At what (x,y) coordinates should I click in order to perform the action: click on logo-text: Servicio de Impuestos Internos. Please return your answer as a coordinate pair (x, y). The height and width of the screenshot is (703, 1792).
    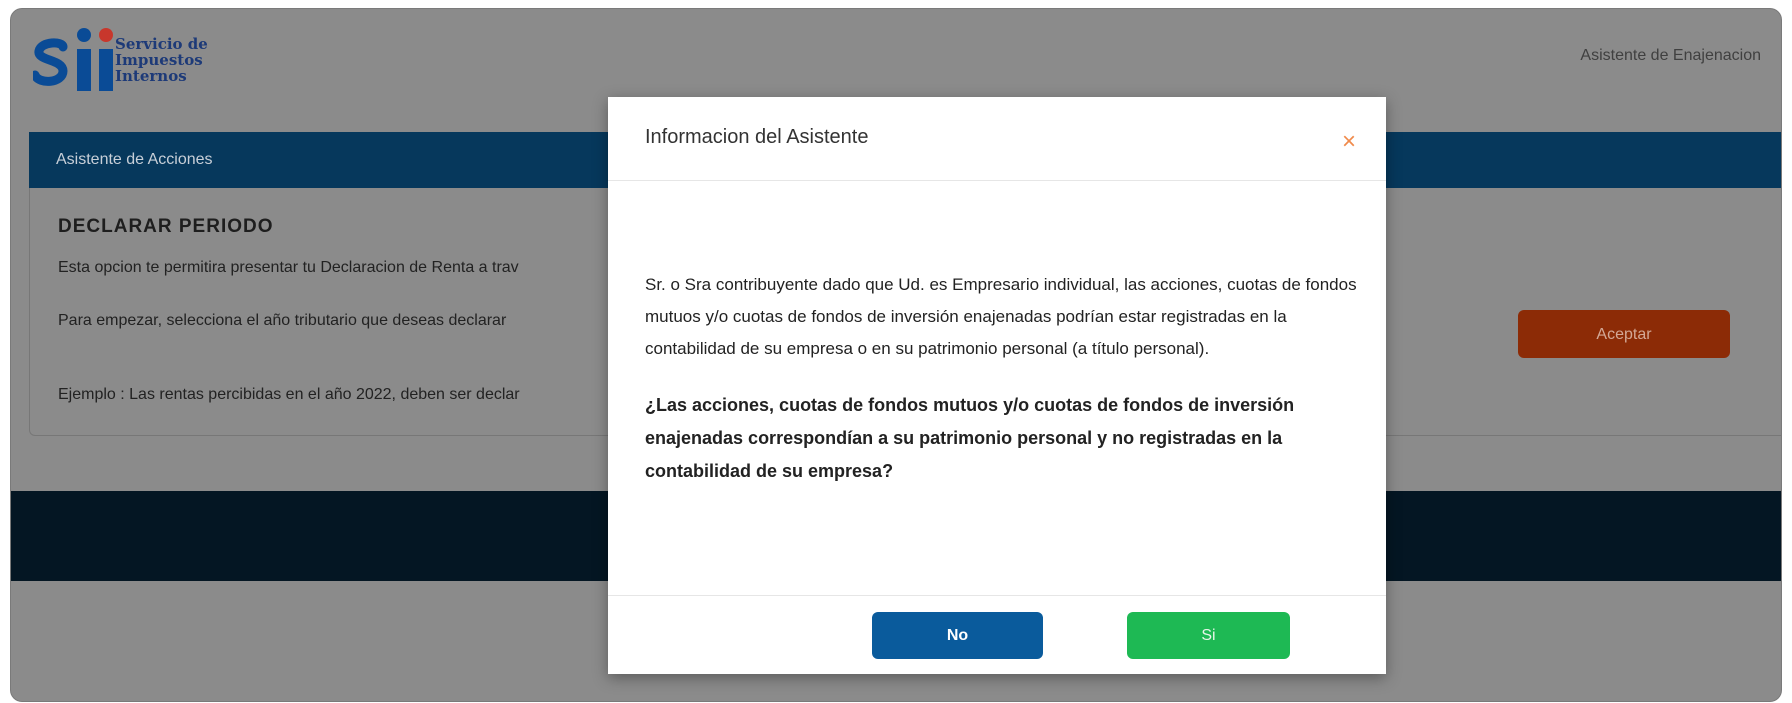
    Looking at the image, I should click on (161, 60).